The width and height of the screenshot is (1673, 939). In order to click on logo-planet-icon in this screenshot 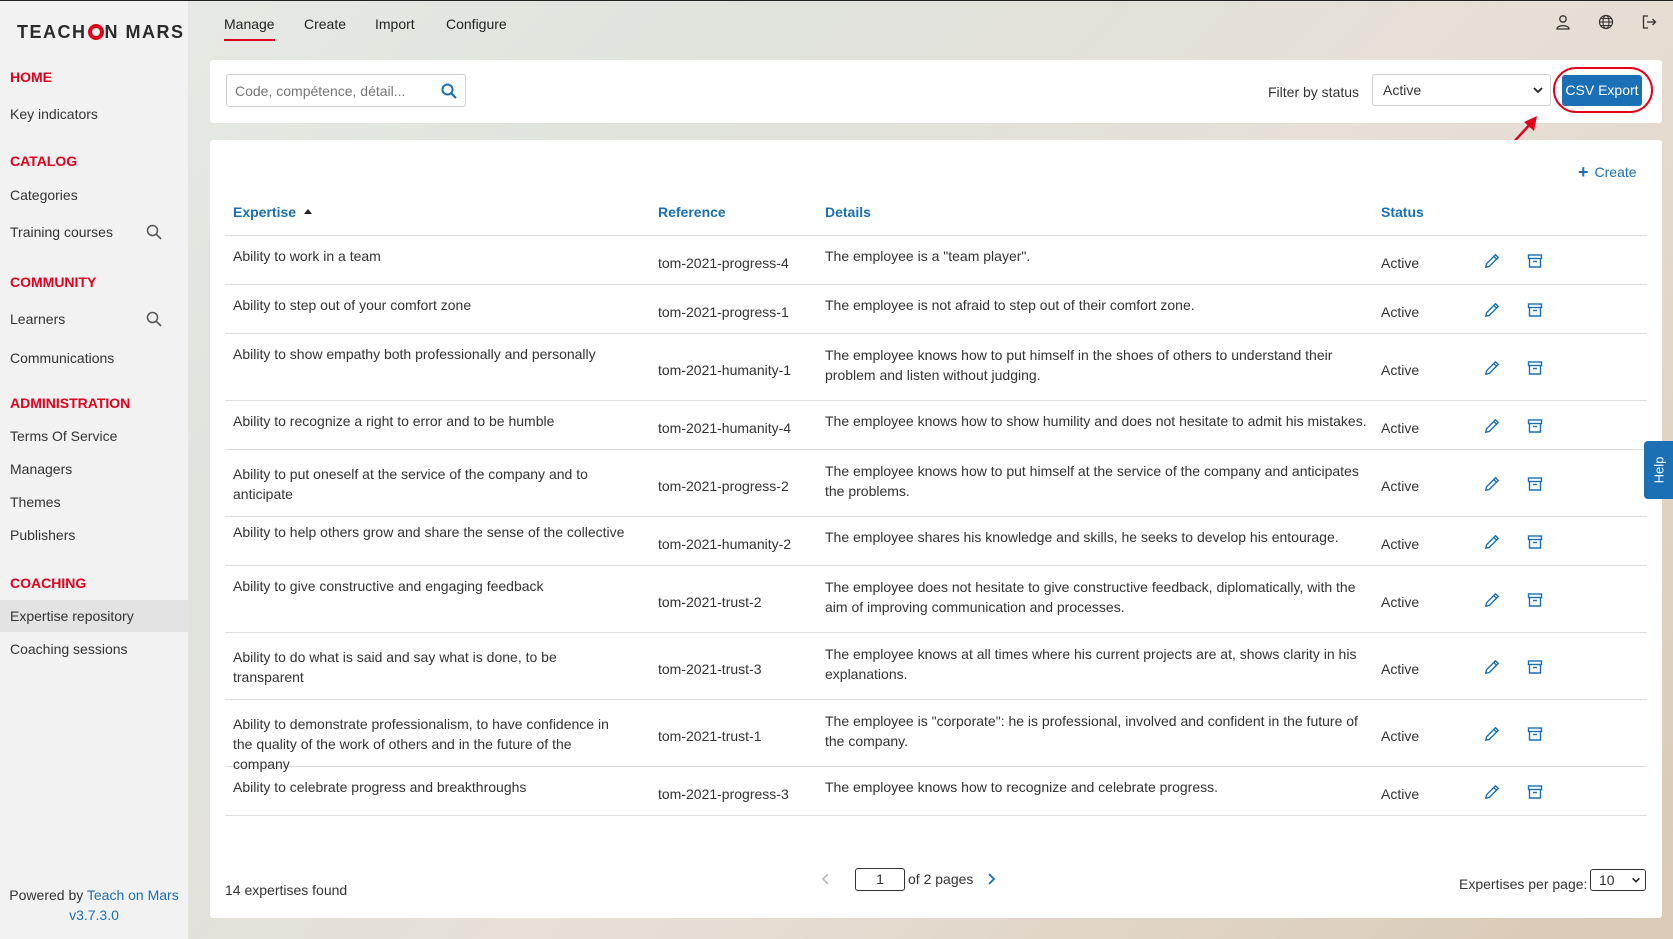, I will do `click(95, 32)`.